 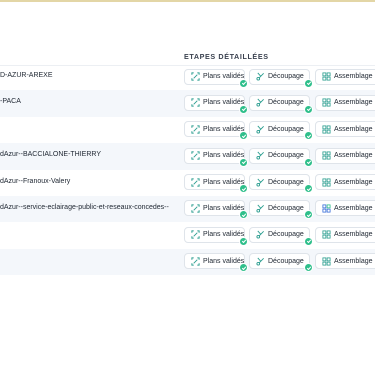 I want to click on row-project-name: D-AZUR-AREXE, so click(x=26, y=75).